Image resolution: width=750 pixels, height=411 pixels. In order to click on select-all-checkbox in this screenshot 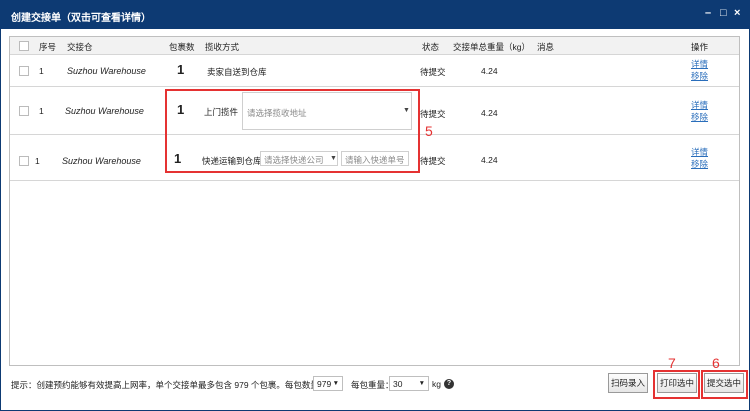, I will do `click(24, 46)`.